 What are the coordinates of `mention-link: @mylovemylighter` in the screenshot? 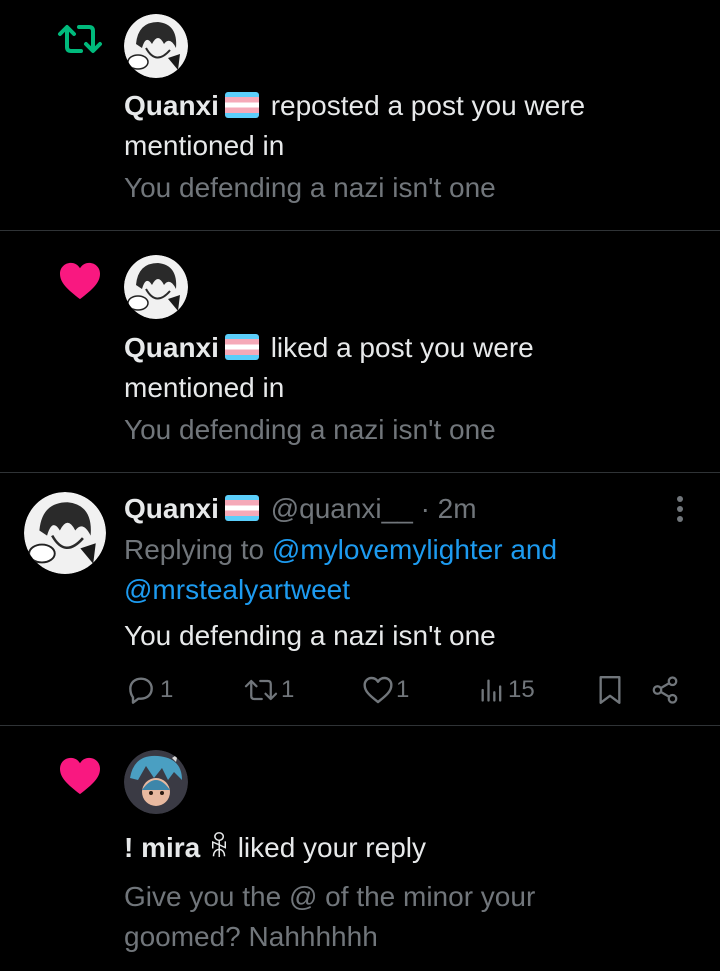 It's located at (387, 549).